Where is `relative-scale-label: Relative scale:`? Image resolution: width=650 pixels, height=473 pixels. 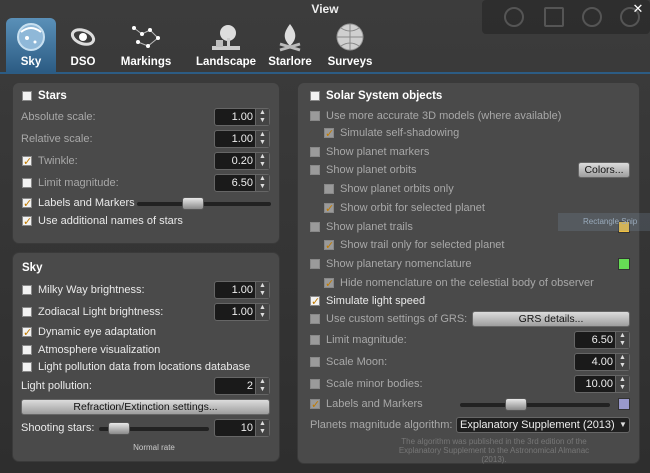
relative-scale-label: Relative scale: is located at coordinates (57, 139).